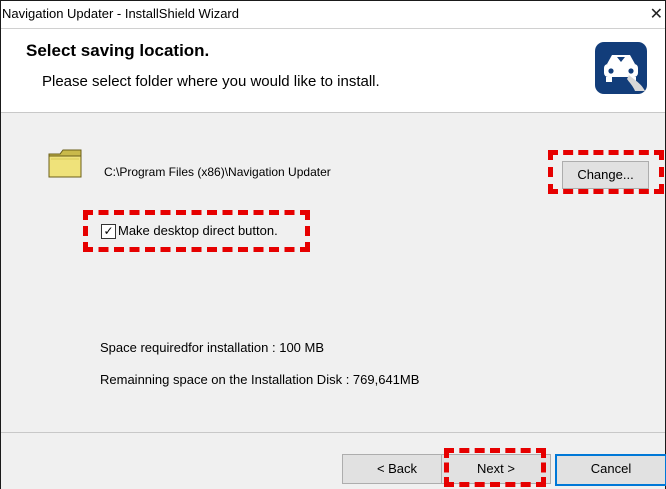 The height and width of the screenshot is (489, 666). Describe the element at coordinates (66, 166) in the screenshot. I see `folder-icon` at that location.